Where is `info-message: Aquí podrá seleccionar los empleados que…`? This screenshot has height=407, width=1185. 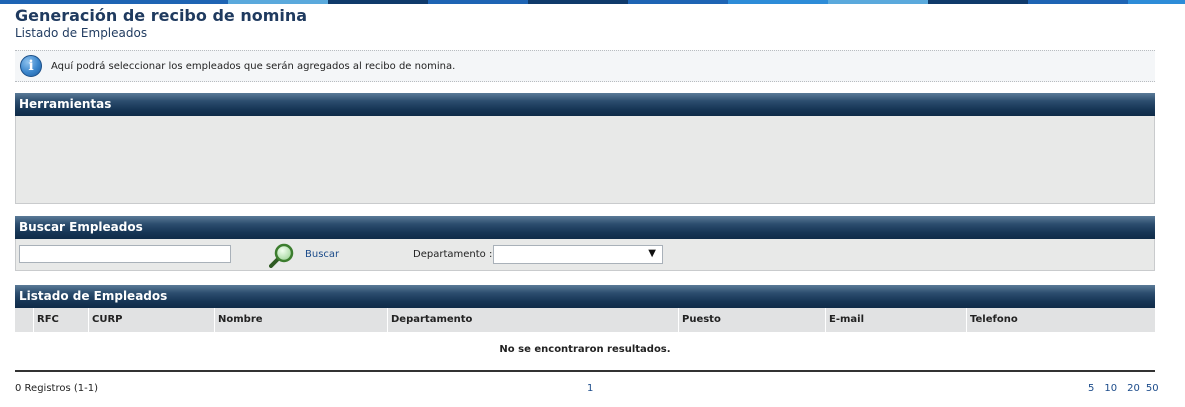 info-message: Aquí podrá seleccionar los empleados que… is located at coordinates (253, 66).